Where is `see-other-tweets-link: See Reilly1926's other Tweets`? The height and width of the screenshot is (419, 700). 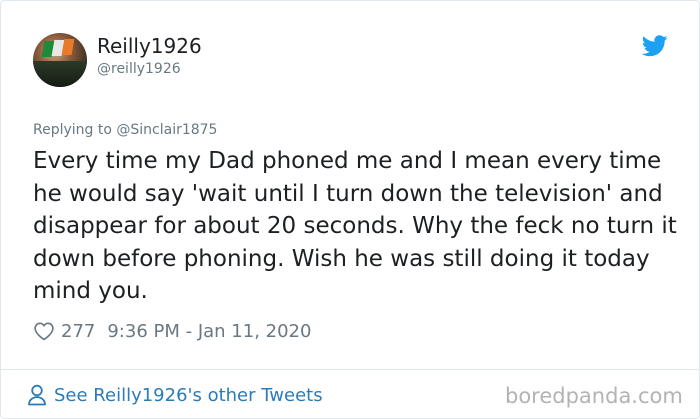 see-other-tweets-link: See Reilly1926's other Tweets is located at coordinates (175, 395).